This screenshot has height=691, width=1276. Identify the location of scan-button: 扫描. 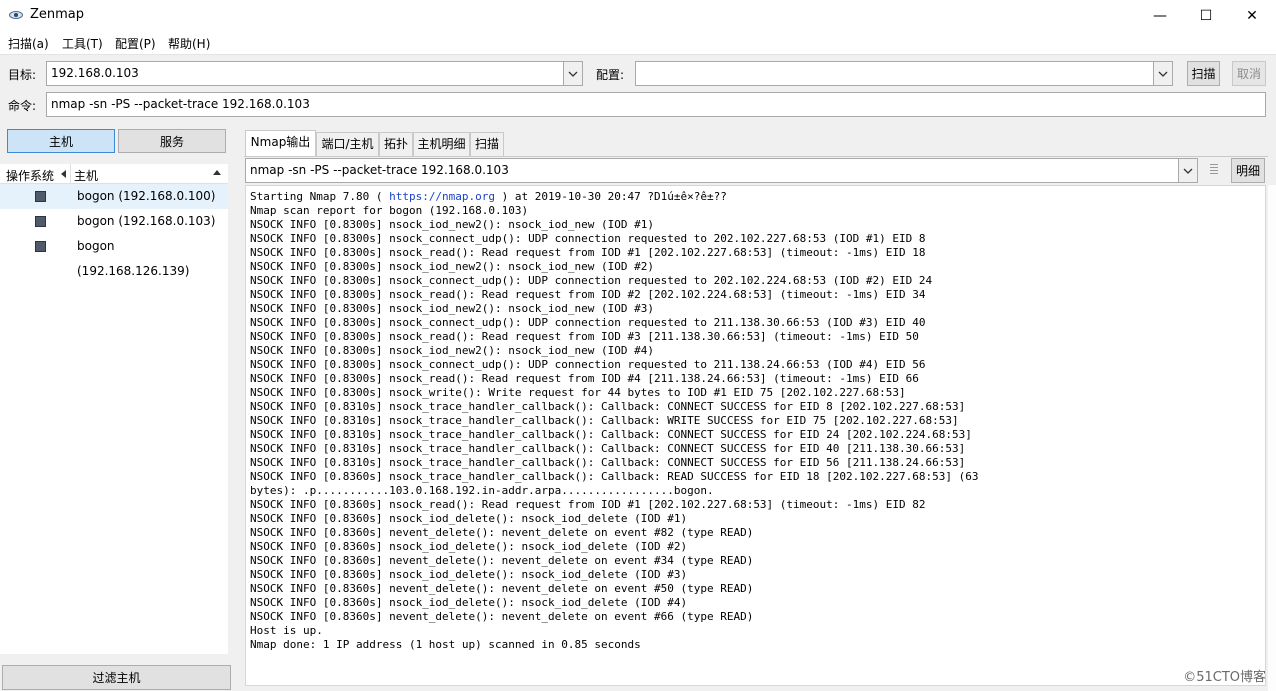
(1203, 73).